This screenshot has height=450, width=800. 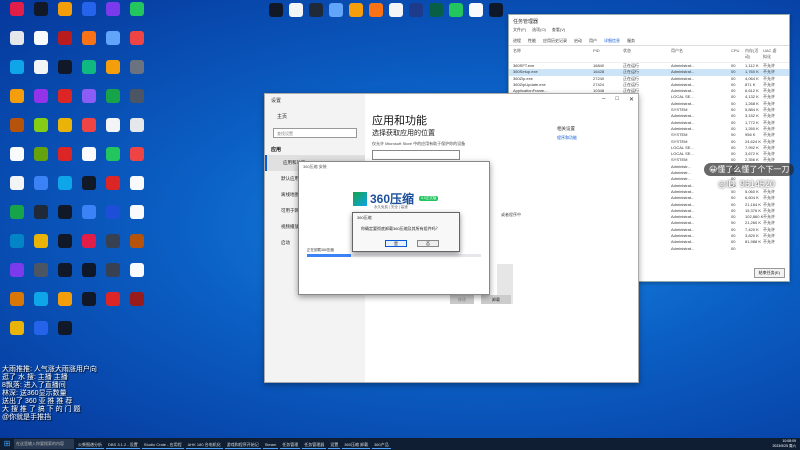 What do you see at coordinates (7, 444) in the screenshot?
I see `windows-start-icon: ⊞` at bounding box center [7, 444].